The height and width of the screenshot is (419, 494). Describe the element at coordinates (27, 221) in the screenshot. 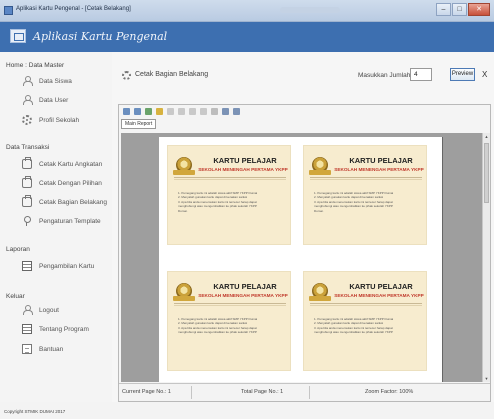

I see `pin-icon` at that location.